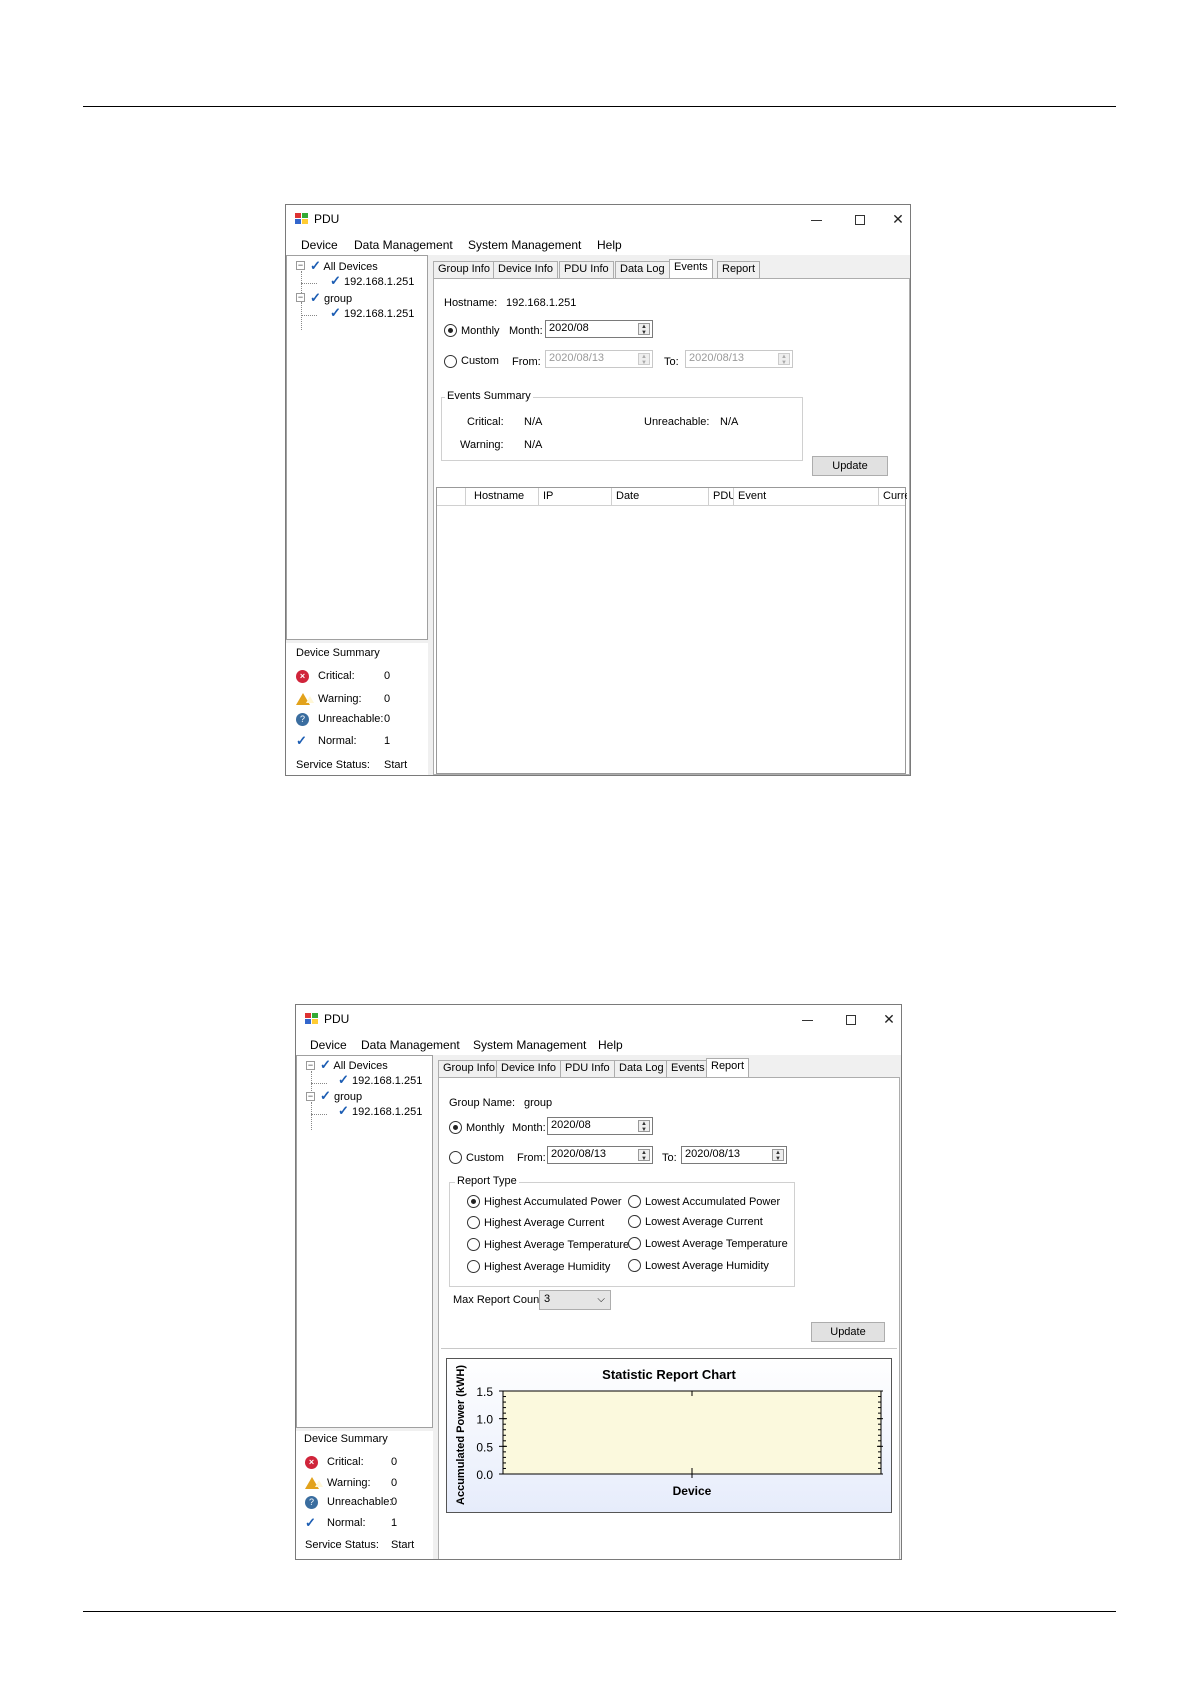 This screenshot has height=1684, width=1190. Describe the element at coordinates (721, 497) in the screenshot. I see `column-pdu: PDU` at that location.